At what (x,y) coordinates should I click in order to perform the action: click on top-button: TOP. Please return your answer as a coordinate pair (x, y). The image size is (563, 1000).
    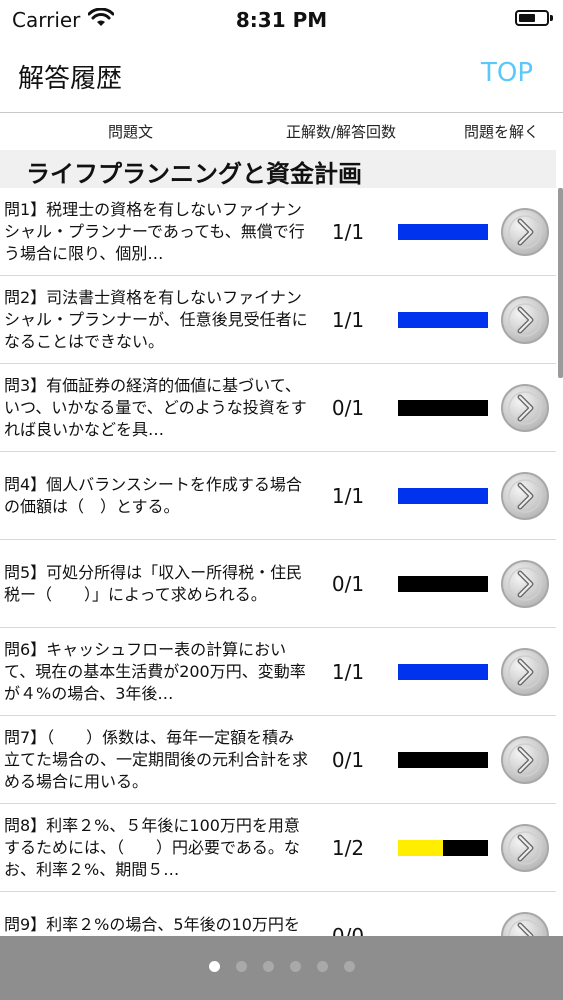
    Looking at the image, I should click on (507, 73).